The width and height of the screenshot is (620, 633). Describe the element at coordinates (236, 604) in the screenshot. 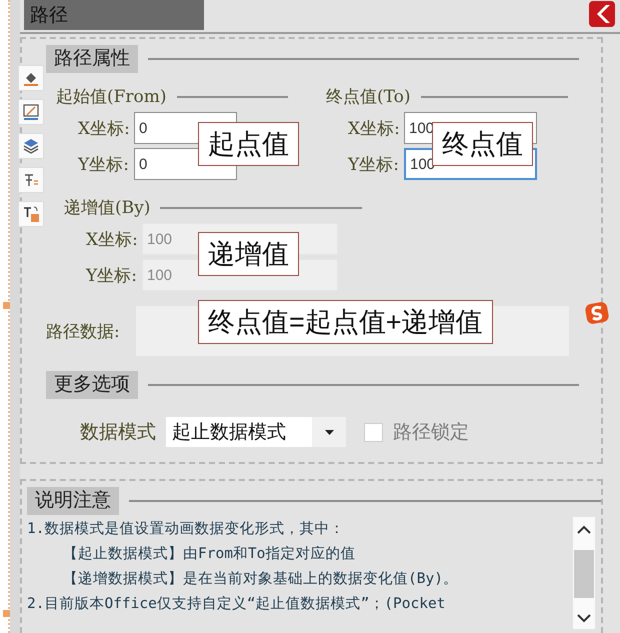

I see `note-line: 2.目前版本Office仅支持自定义“起止值数据模式”；(Pocket` at that location.